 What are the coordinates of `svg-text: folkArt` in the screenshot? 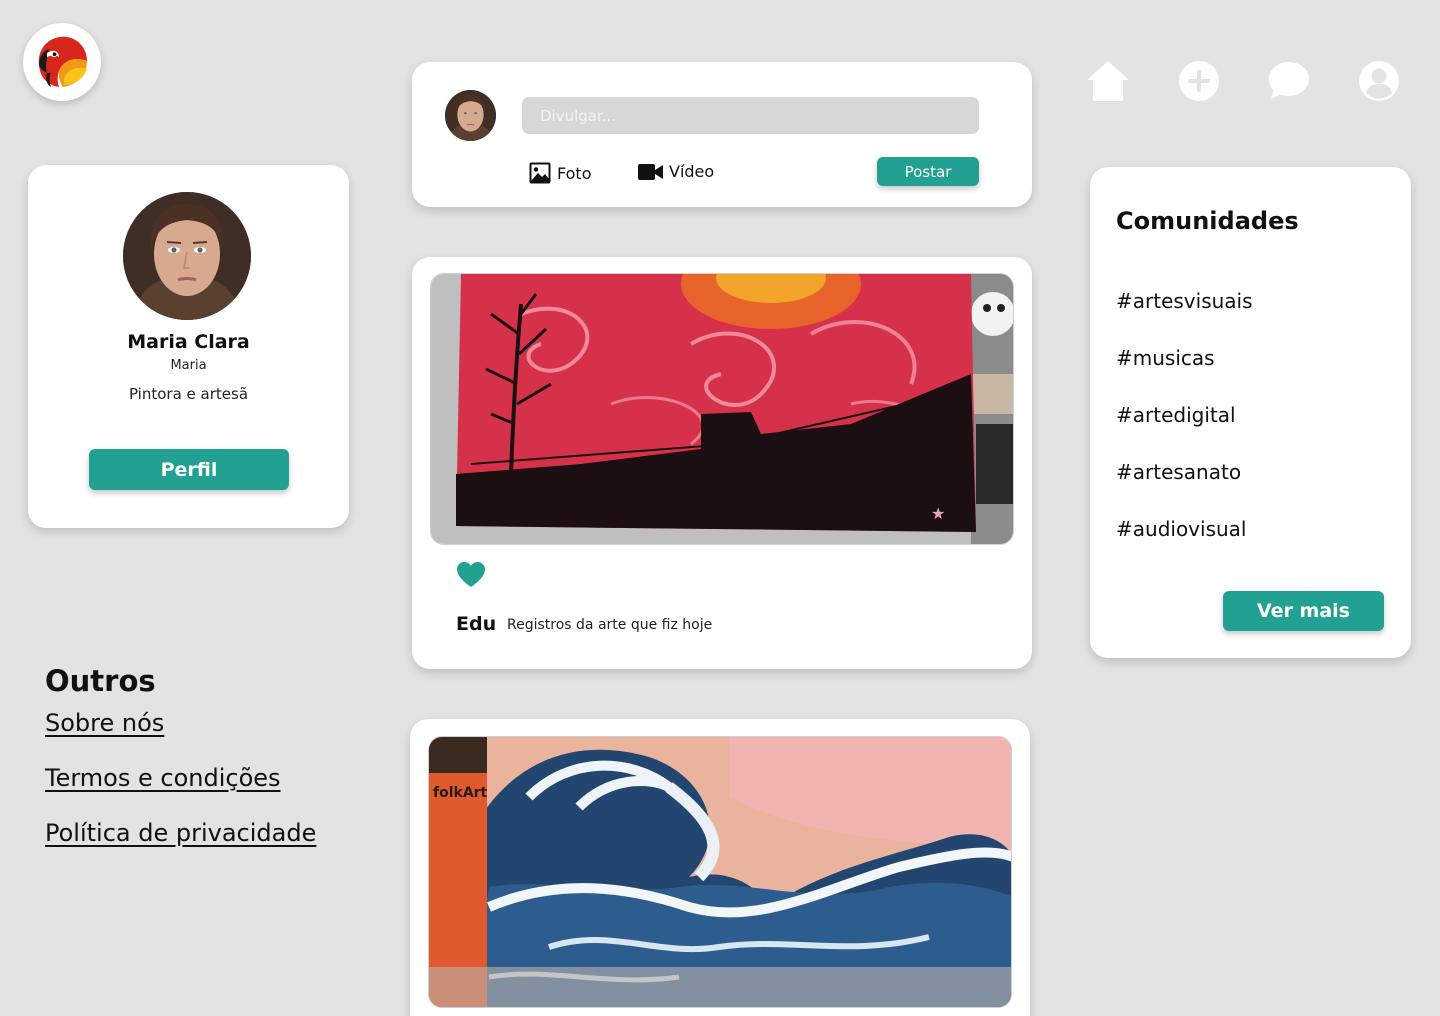 It's located at (460, 793).